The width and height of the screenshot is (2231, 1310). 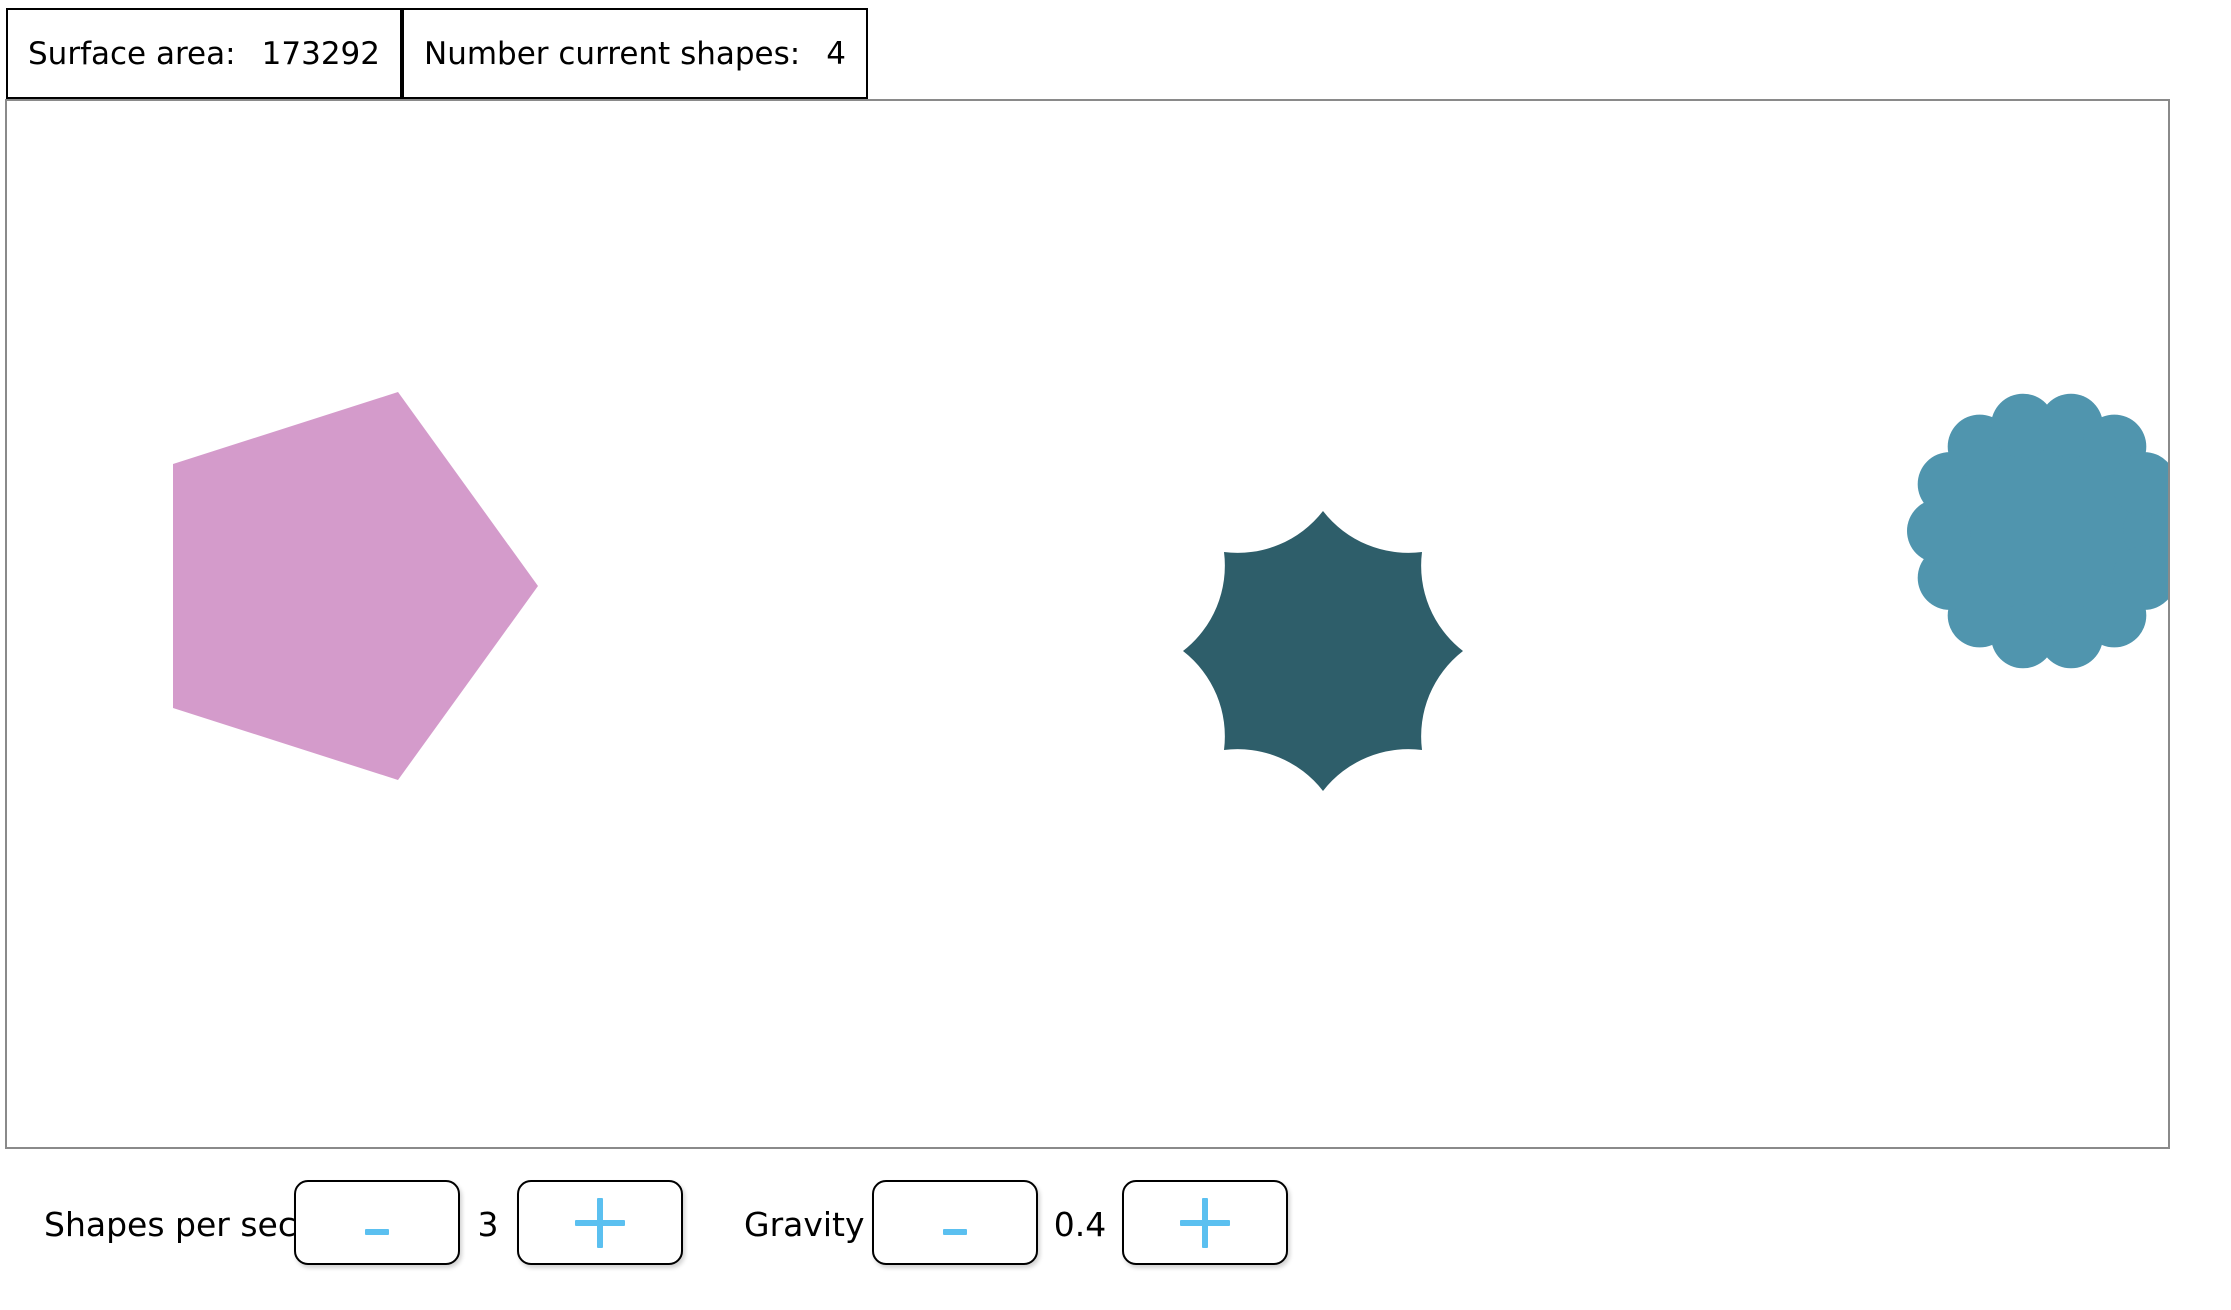 What do you see at coordinates (804, 1224) in the screenshot?
I see `gravity-label: Gravity` at bounding box center [804, 1224].